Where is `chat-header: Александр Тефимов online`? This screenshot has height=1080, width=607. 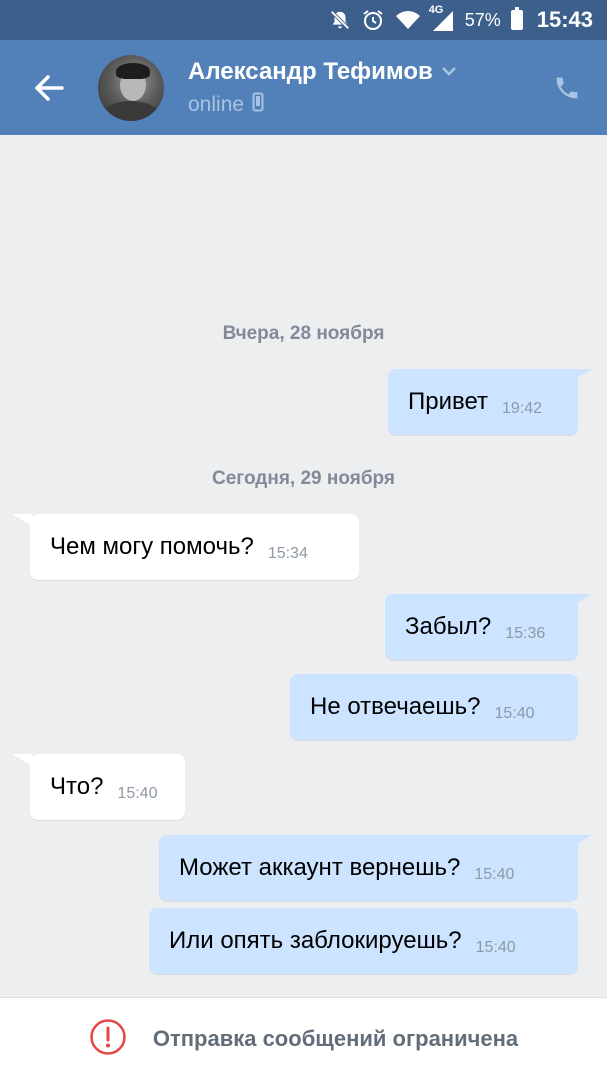 chat-header: Александр Тефимов online is located at coordinates (303, 87).